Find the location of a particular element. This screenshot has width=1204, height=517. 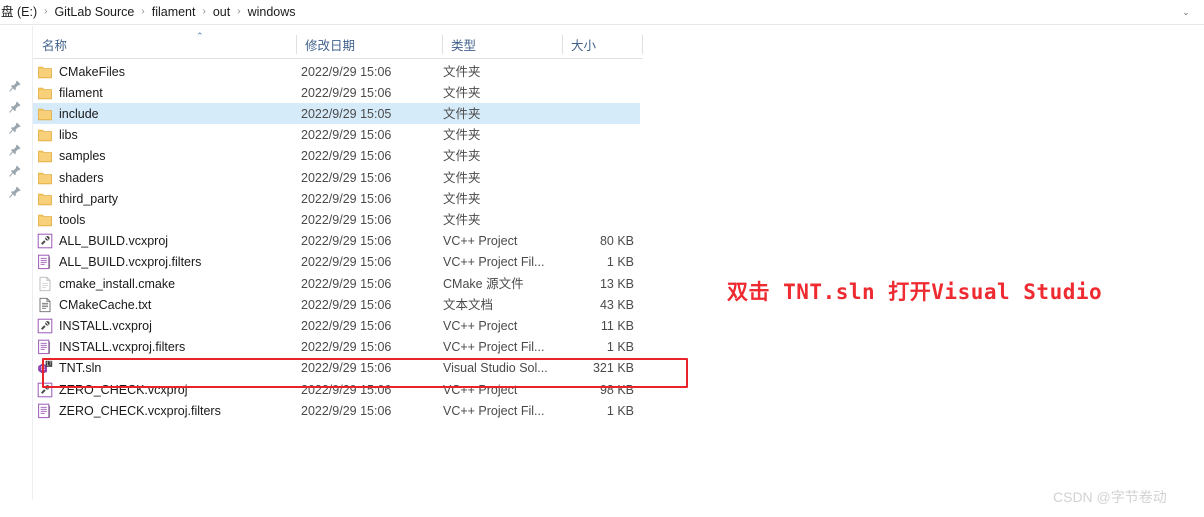

file-name-cell: INSTALL.vcxproj is located at coordinates (94, 326).